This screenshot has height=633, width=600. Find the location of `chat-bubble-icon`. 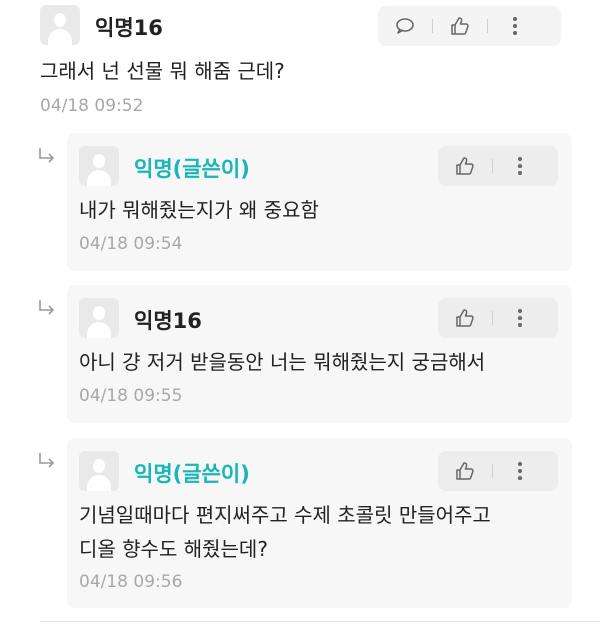

chat-bubble-icon is located at coordinates (405, 26).